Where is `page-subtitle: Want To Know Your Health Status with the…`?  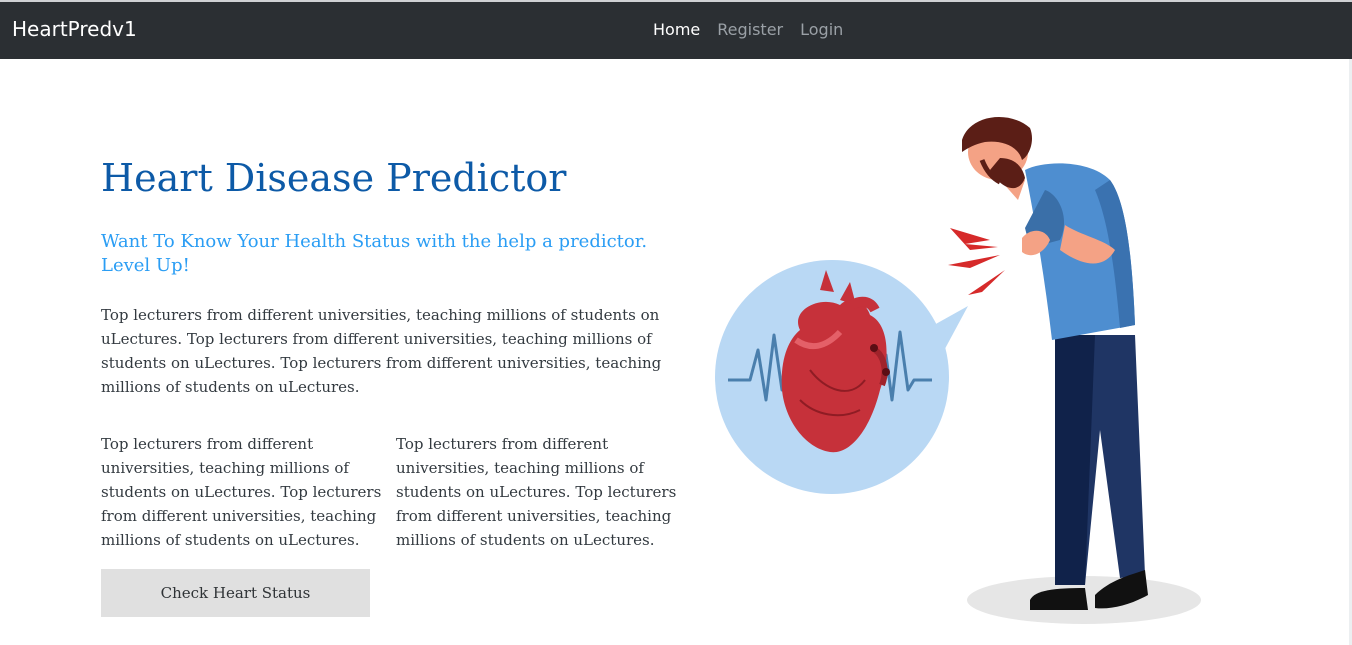
page-subtitle: Want To Know Your Health Status with the… is located at coordinates (374, 253).